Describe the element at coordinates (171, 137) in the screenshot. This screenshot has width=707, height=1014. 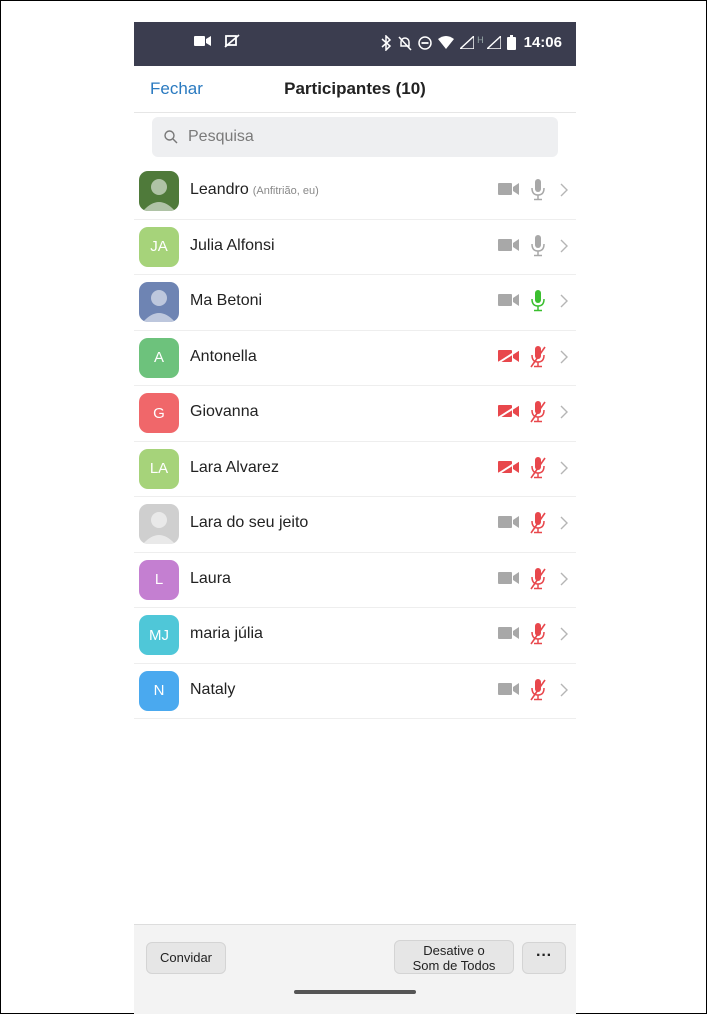
I see `search-icon` at that location.